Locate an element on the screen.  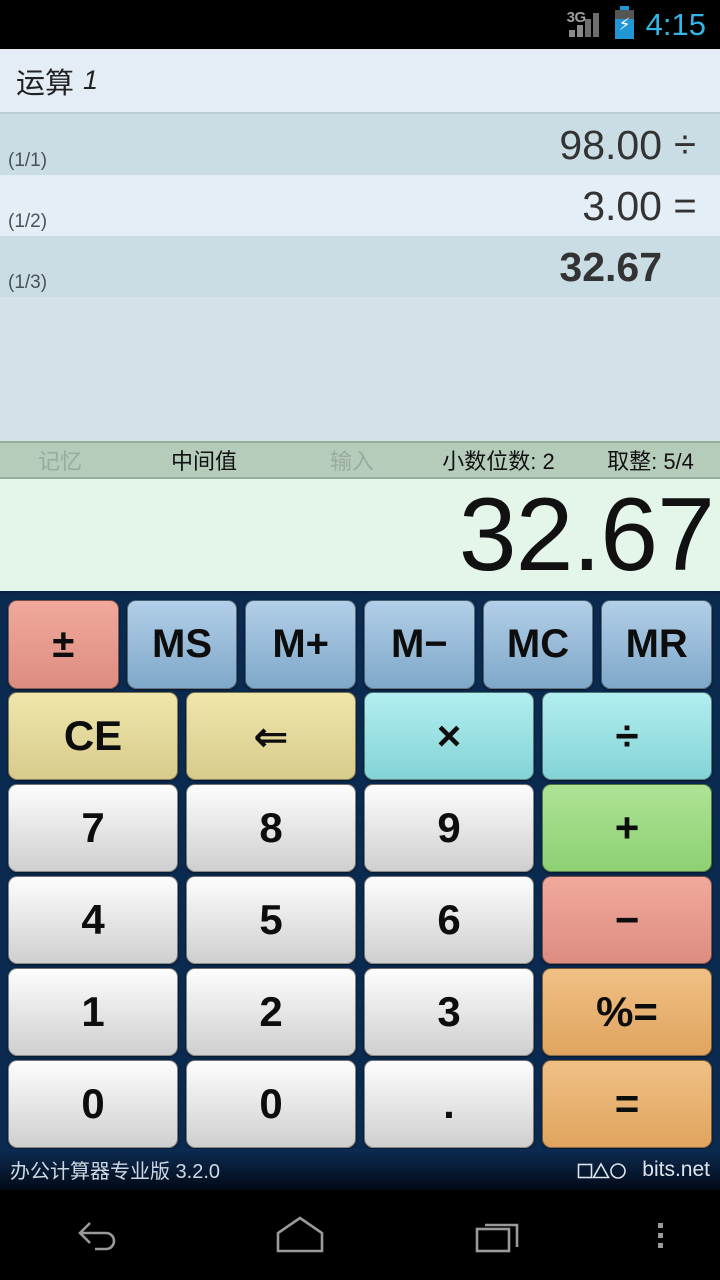
row-index-label: (1/1) is located at coordinates (28, 160).